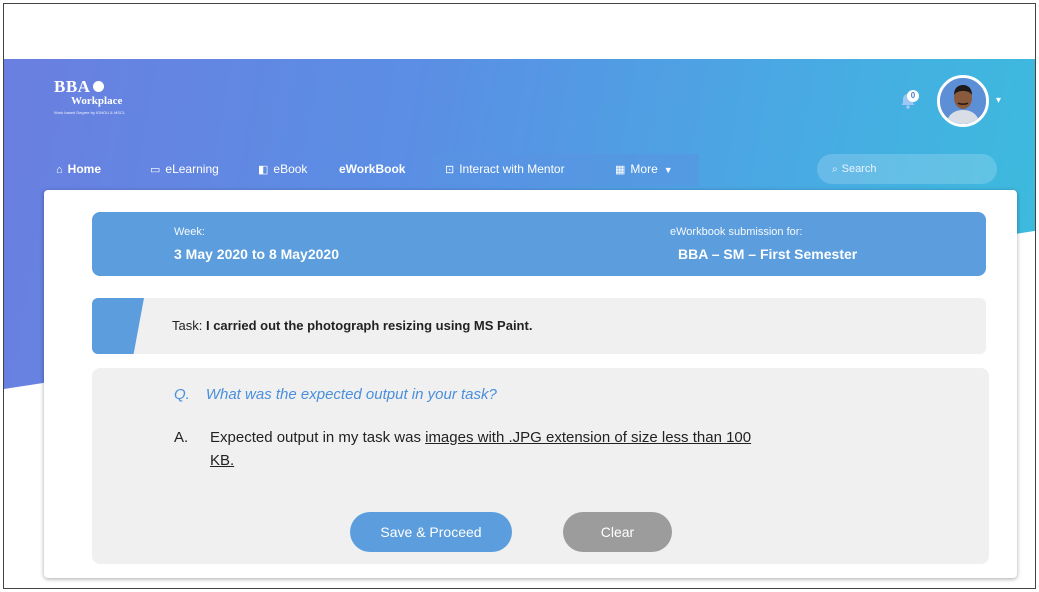 The image size is (1039, 592). I want to click on tab-elearning: ▭ eLearning, so click(184, 169).